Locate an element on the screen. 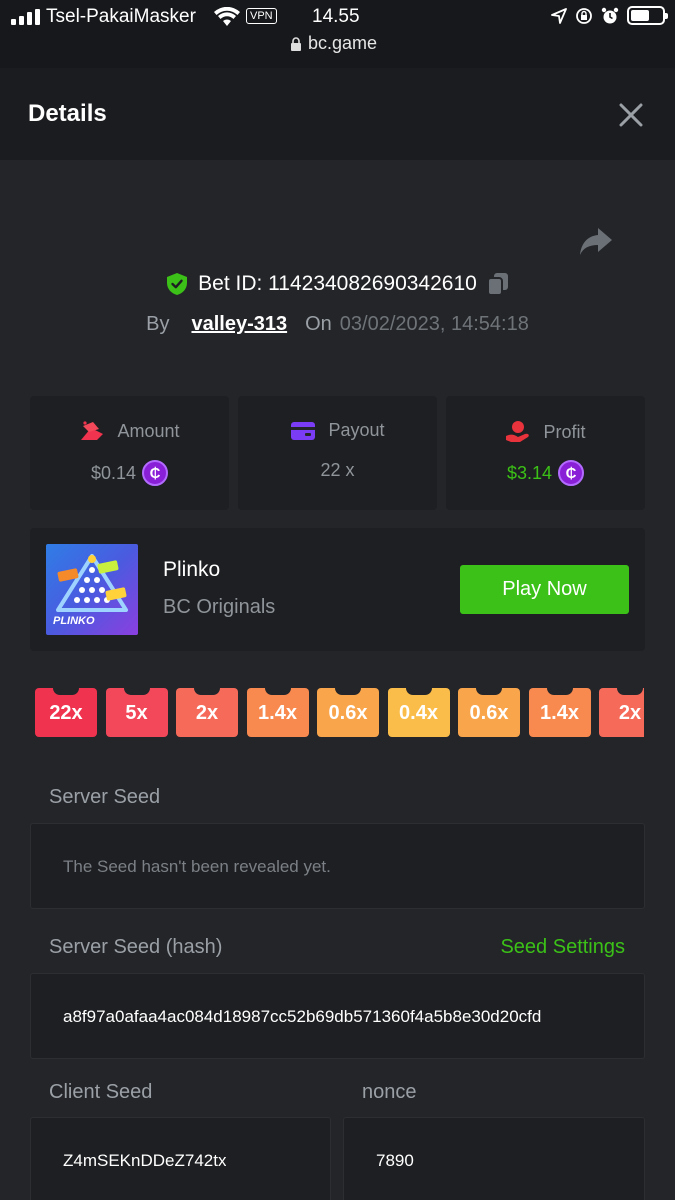  clock: 14.55 is located at coordinates (336, 16).